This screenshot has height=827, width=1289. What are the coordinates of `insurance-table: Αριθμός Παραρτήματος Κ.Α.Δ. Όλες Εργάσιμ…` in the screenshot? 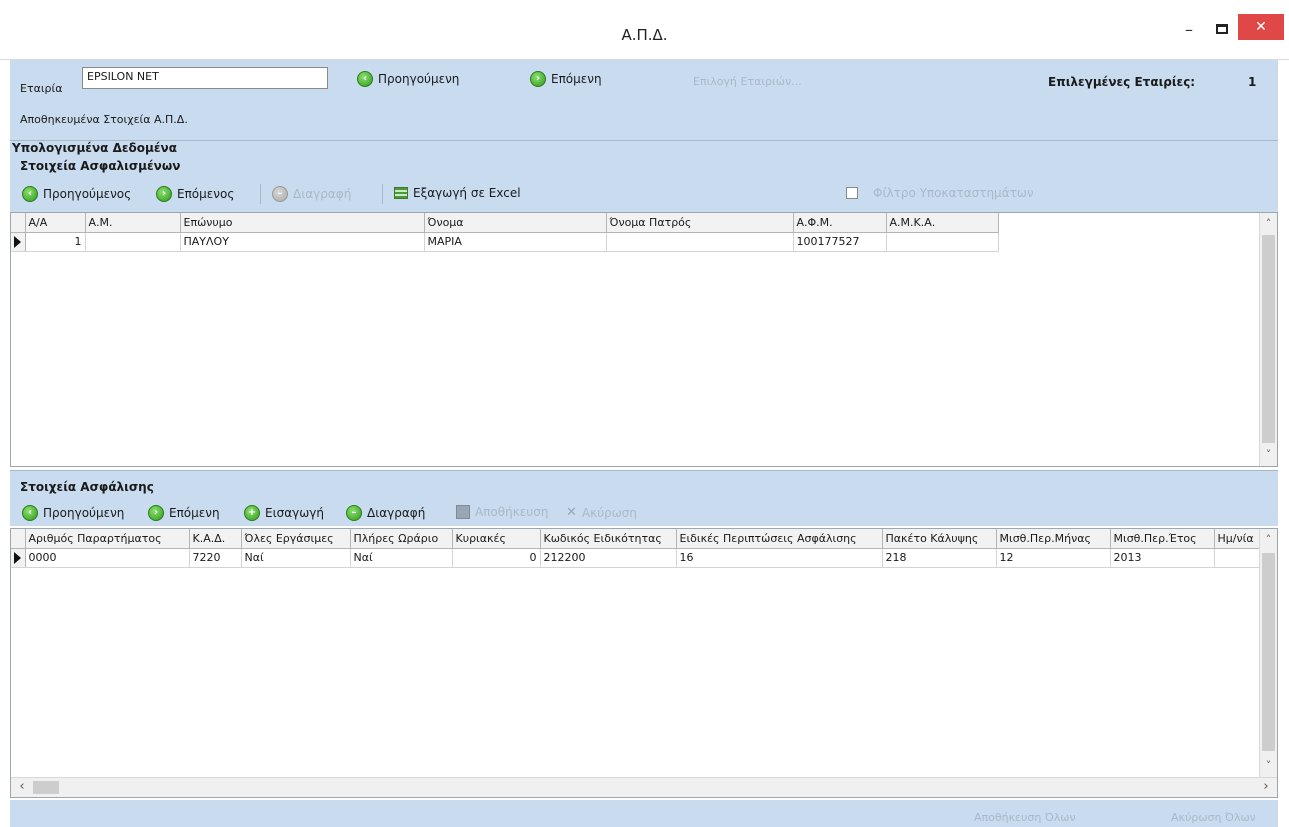 It's located at (637, 548).